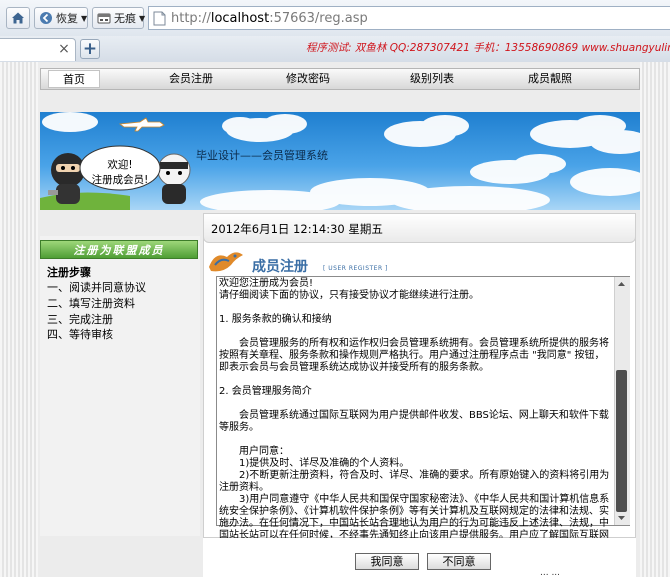 The height and width of the screenshot is (578, 670). What do you see at coordinates (349, 295) in the screenshot?
I see `agreement-line: 请仔细阅读下面的协议，只有接受协议才能继续进行注册。` at bounding box center [349, 295].